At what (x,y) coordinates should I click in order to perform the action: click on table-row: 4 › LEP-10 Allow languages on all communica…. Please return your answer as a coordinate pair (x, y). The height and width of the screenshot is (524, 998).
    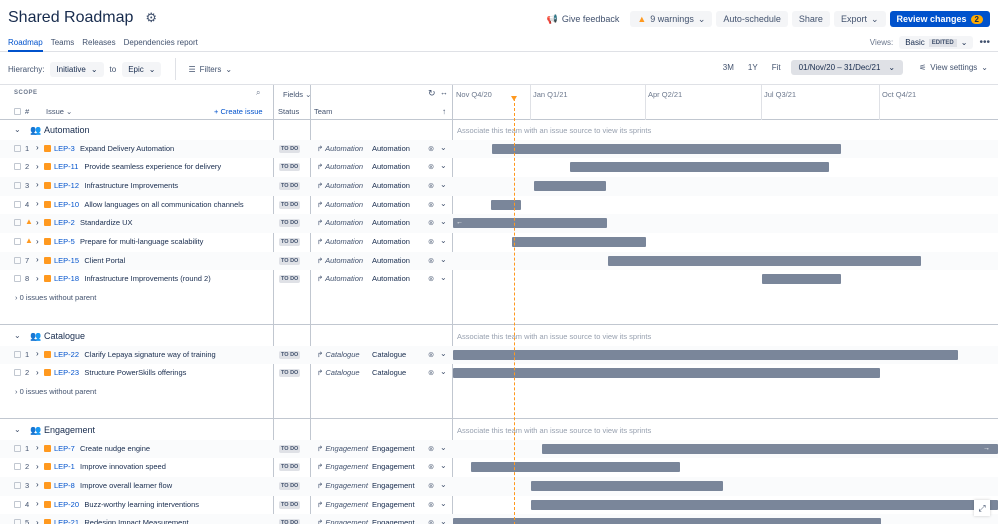
    Looking at the image, I should click on (499, 205).